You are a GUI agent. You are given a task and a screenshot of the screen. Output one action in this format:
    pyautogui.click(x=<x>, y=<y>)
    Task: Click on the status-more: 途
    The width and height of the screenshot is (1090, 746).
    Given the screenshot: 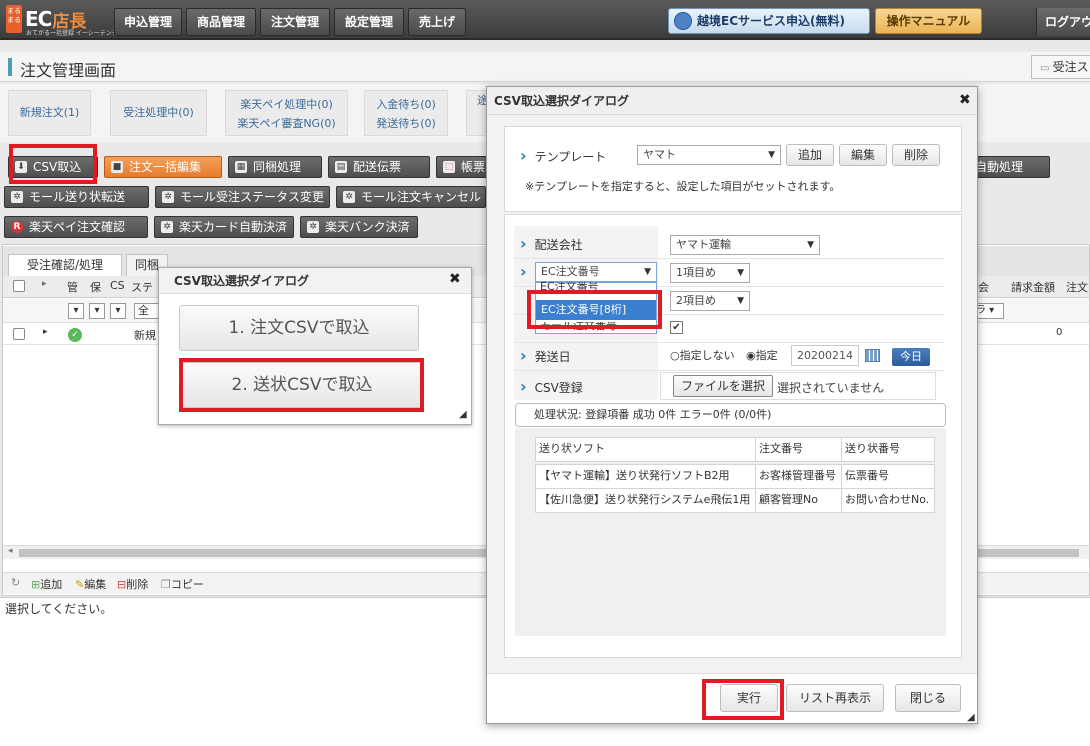 What is the action you would take?
    pyautogui.click(x=477, y=113)
    